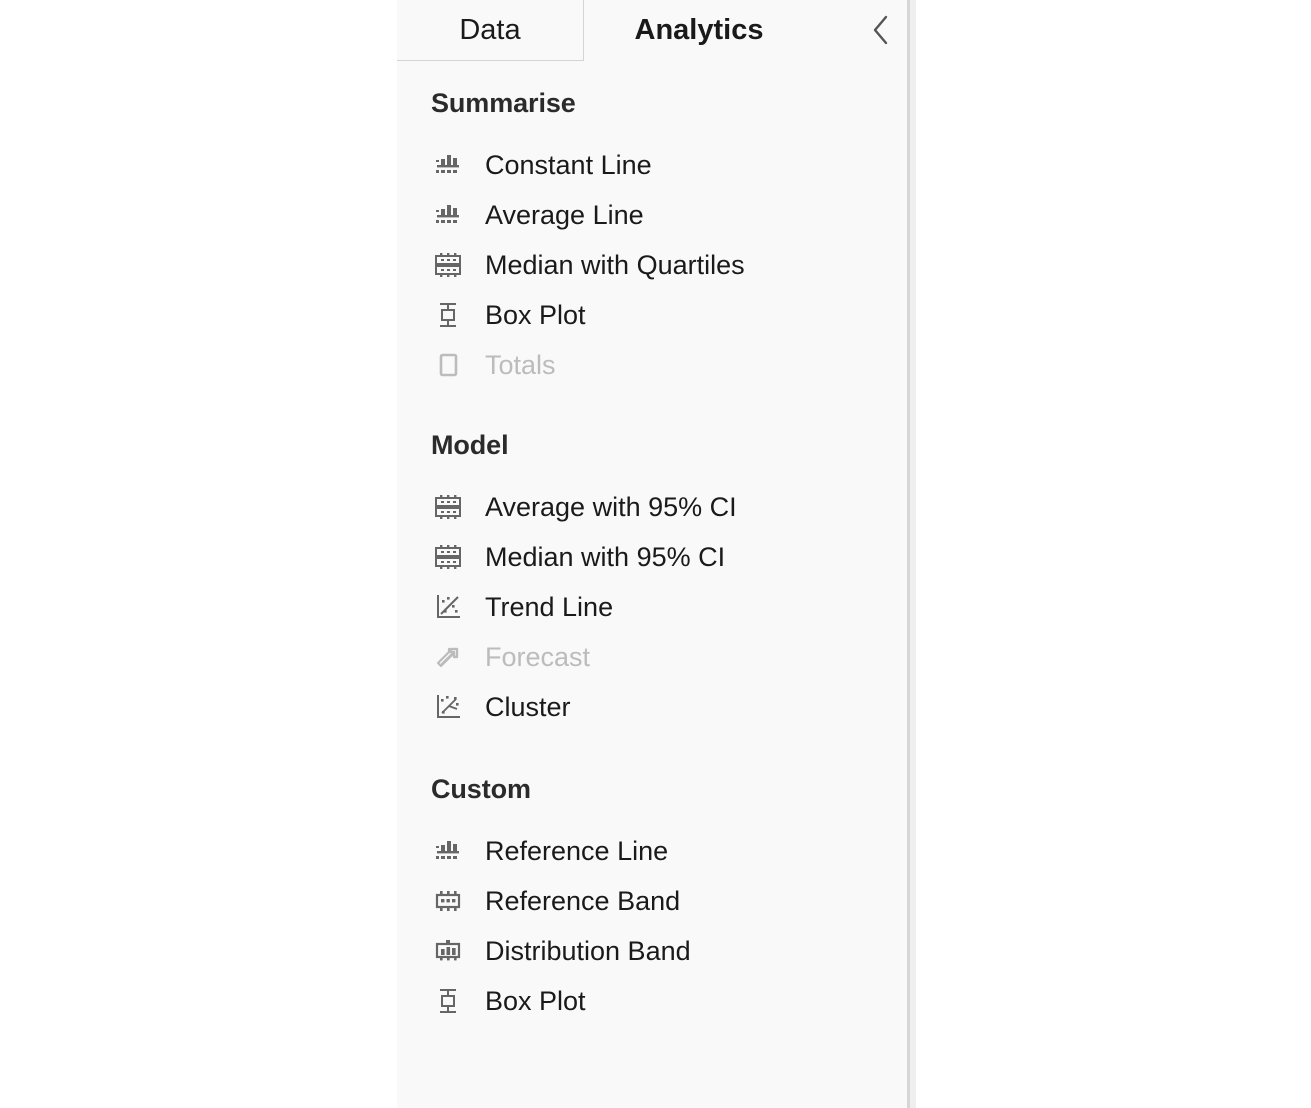  What do you see at coordinates (448, 707) in the screenshot?
I see `cluster-icon` at bounding box center [448, 707].